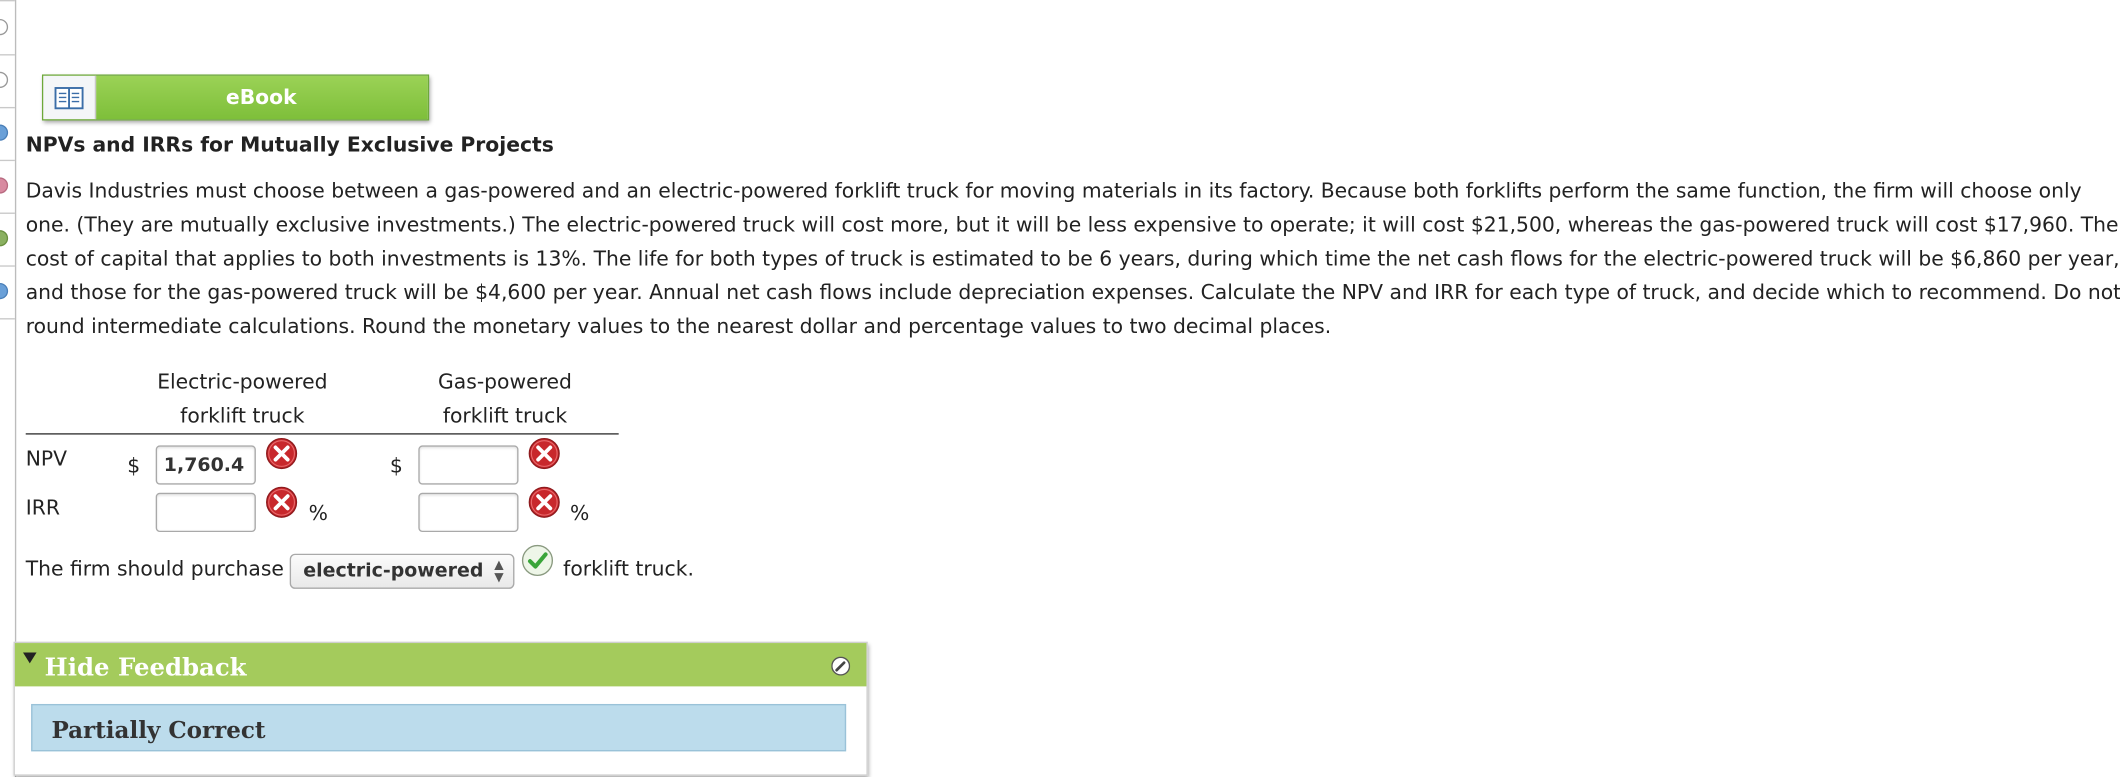  Describe the element at coordinates (205, 512) in the screenshot. I see `irr-electric-input` at that location.